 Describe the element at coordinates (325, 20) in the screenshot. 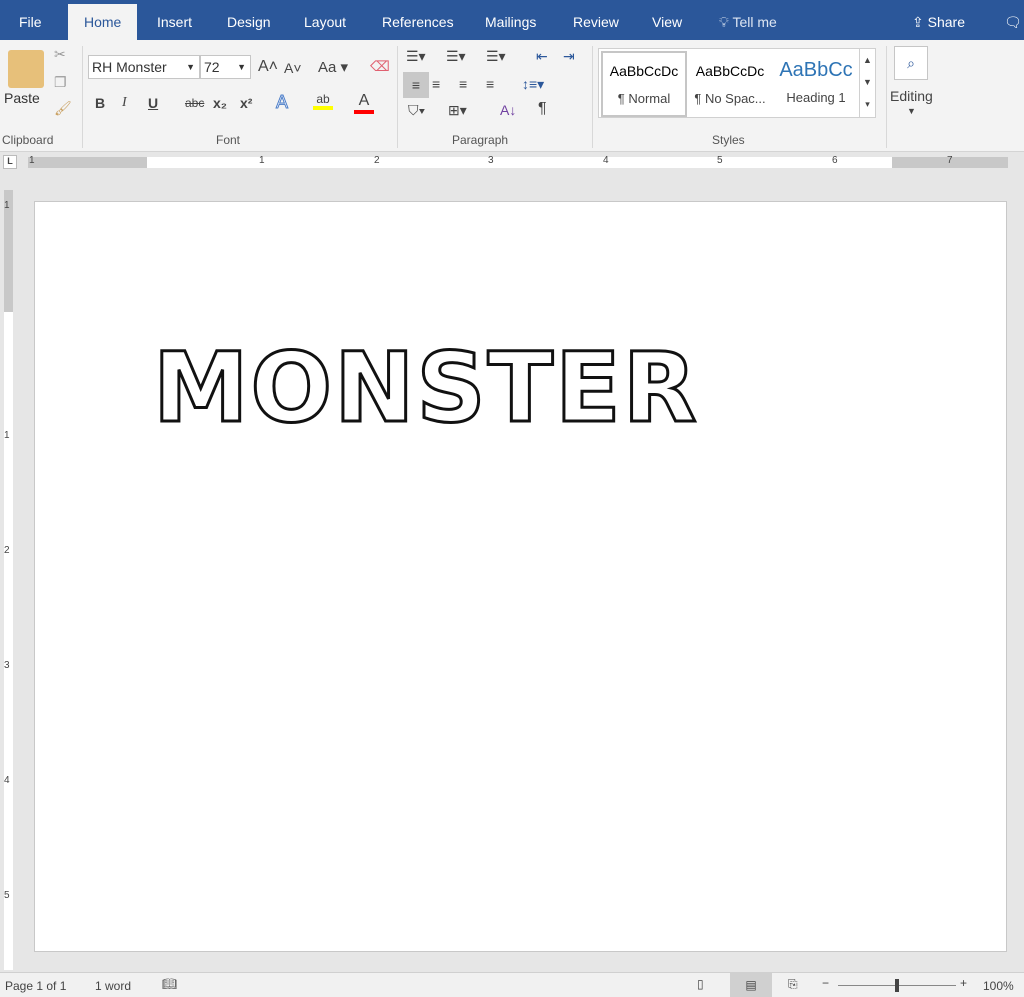

I see `tab-layout: Layout` at that location.